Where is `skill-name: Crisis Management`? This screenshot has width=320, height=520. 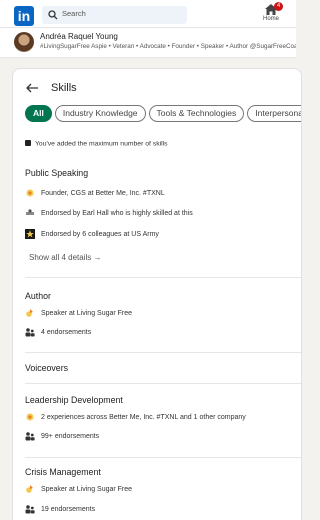
skill-name: Crisis Management is located at coordinates (163, 472).